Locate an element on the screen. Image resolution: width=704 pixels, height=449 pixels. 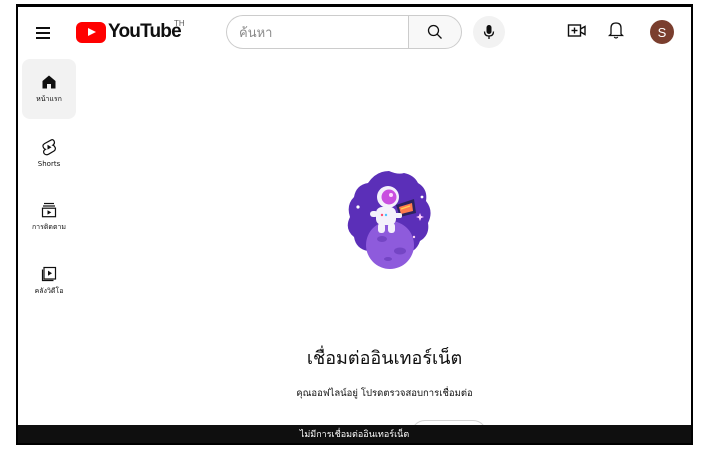
sidebar-item-subscriptions: การติดตาม is located at coordinates (49, 217).